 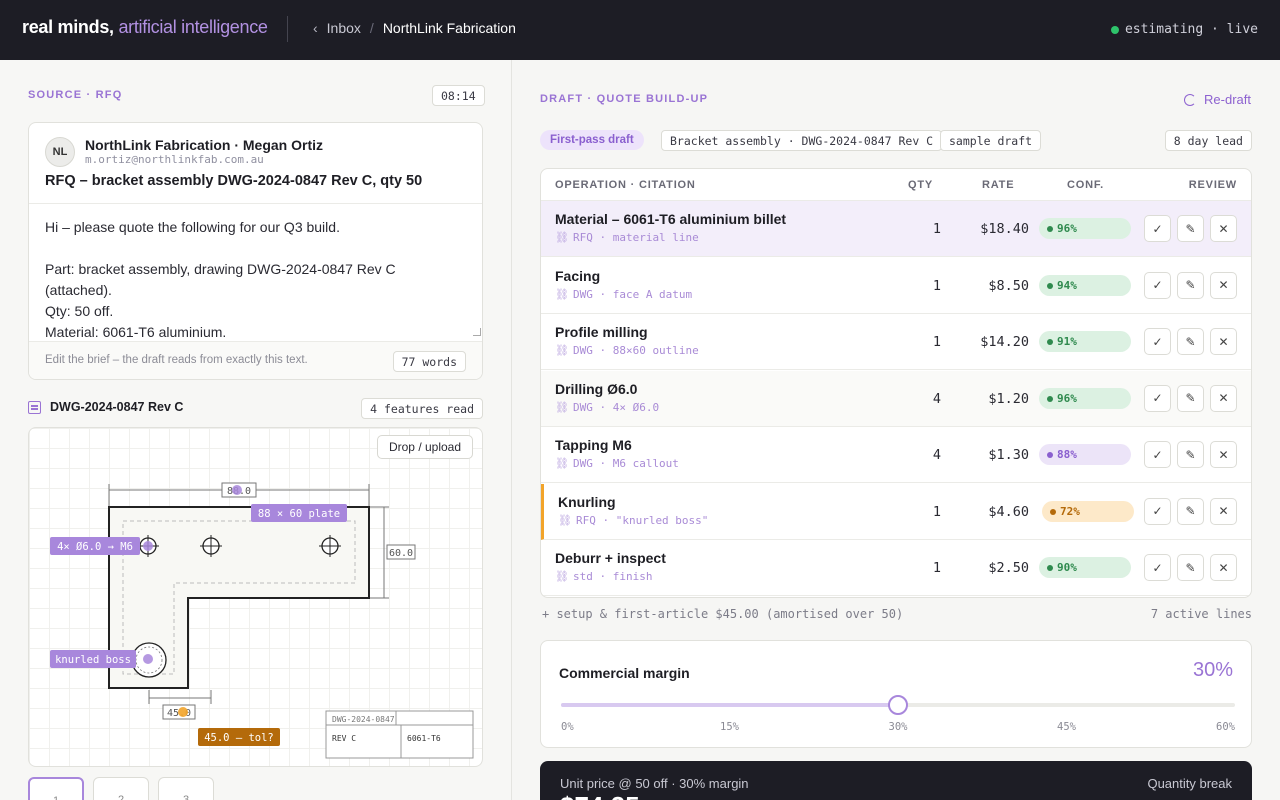 What do you see at coordinates (363, 719) in the screenshot?
I see `title-block-number: DWG-2024-0847` at bounding box center [363, 719].